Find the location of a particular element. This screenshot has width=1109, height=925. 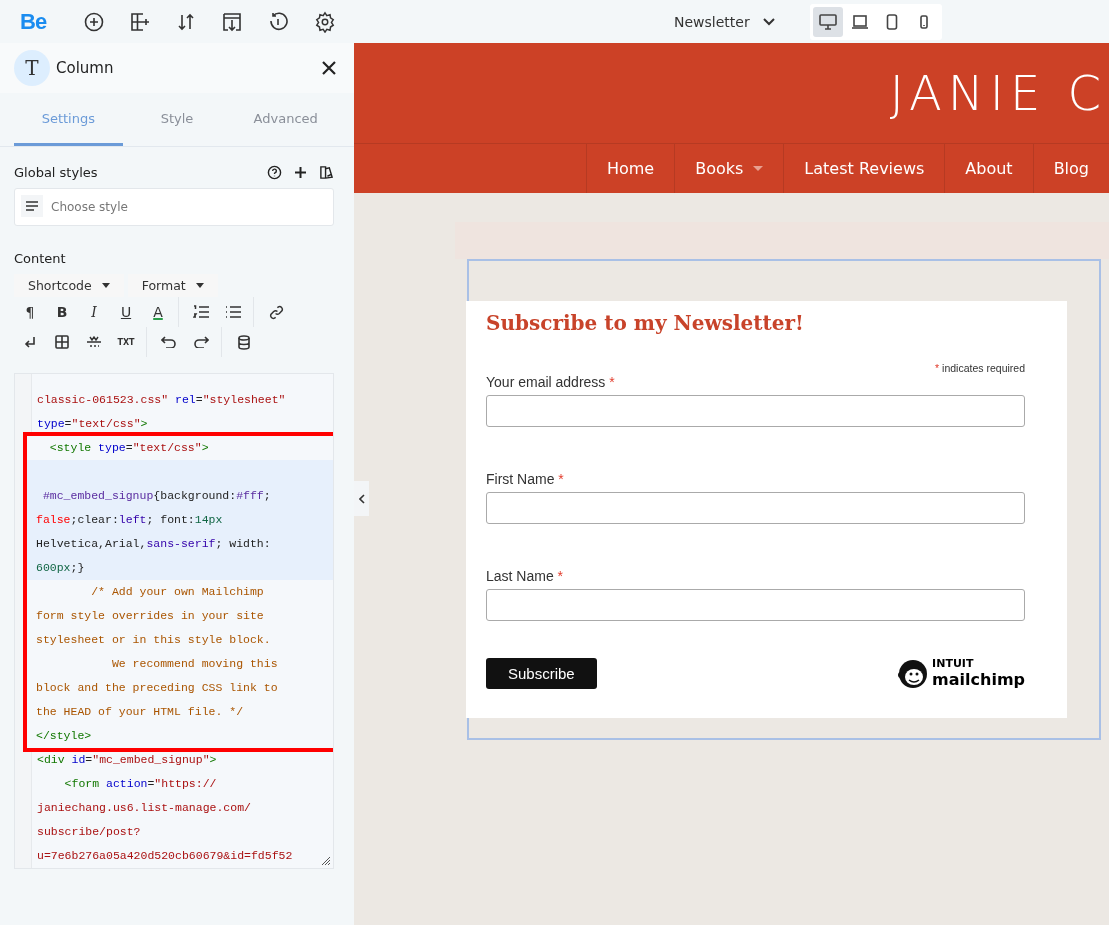

laptop-icon is located at coordinates (859, 21).